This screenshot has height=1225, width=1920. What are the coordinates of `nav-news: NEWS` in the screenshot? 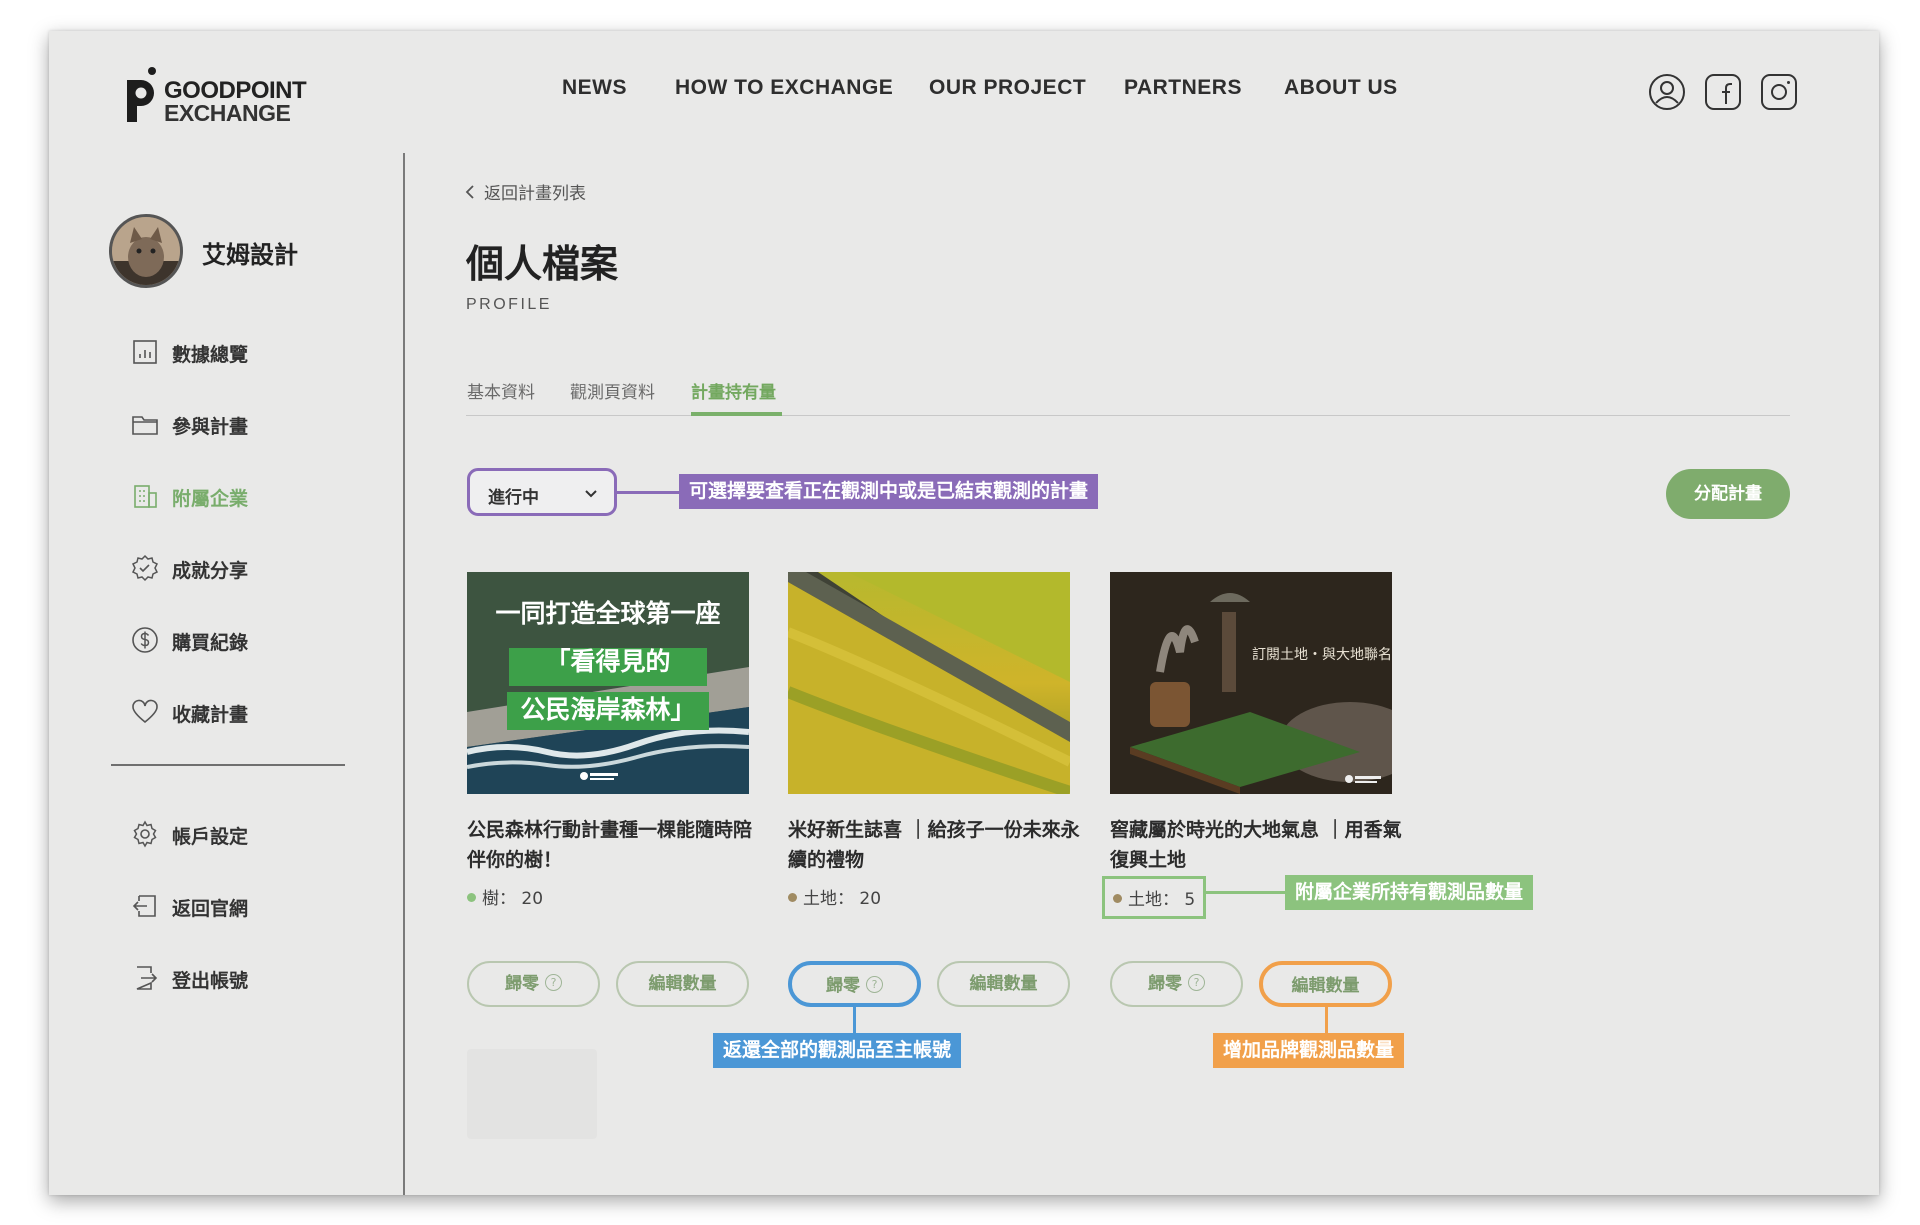 It's located at (594, 88).